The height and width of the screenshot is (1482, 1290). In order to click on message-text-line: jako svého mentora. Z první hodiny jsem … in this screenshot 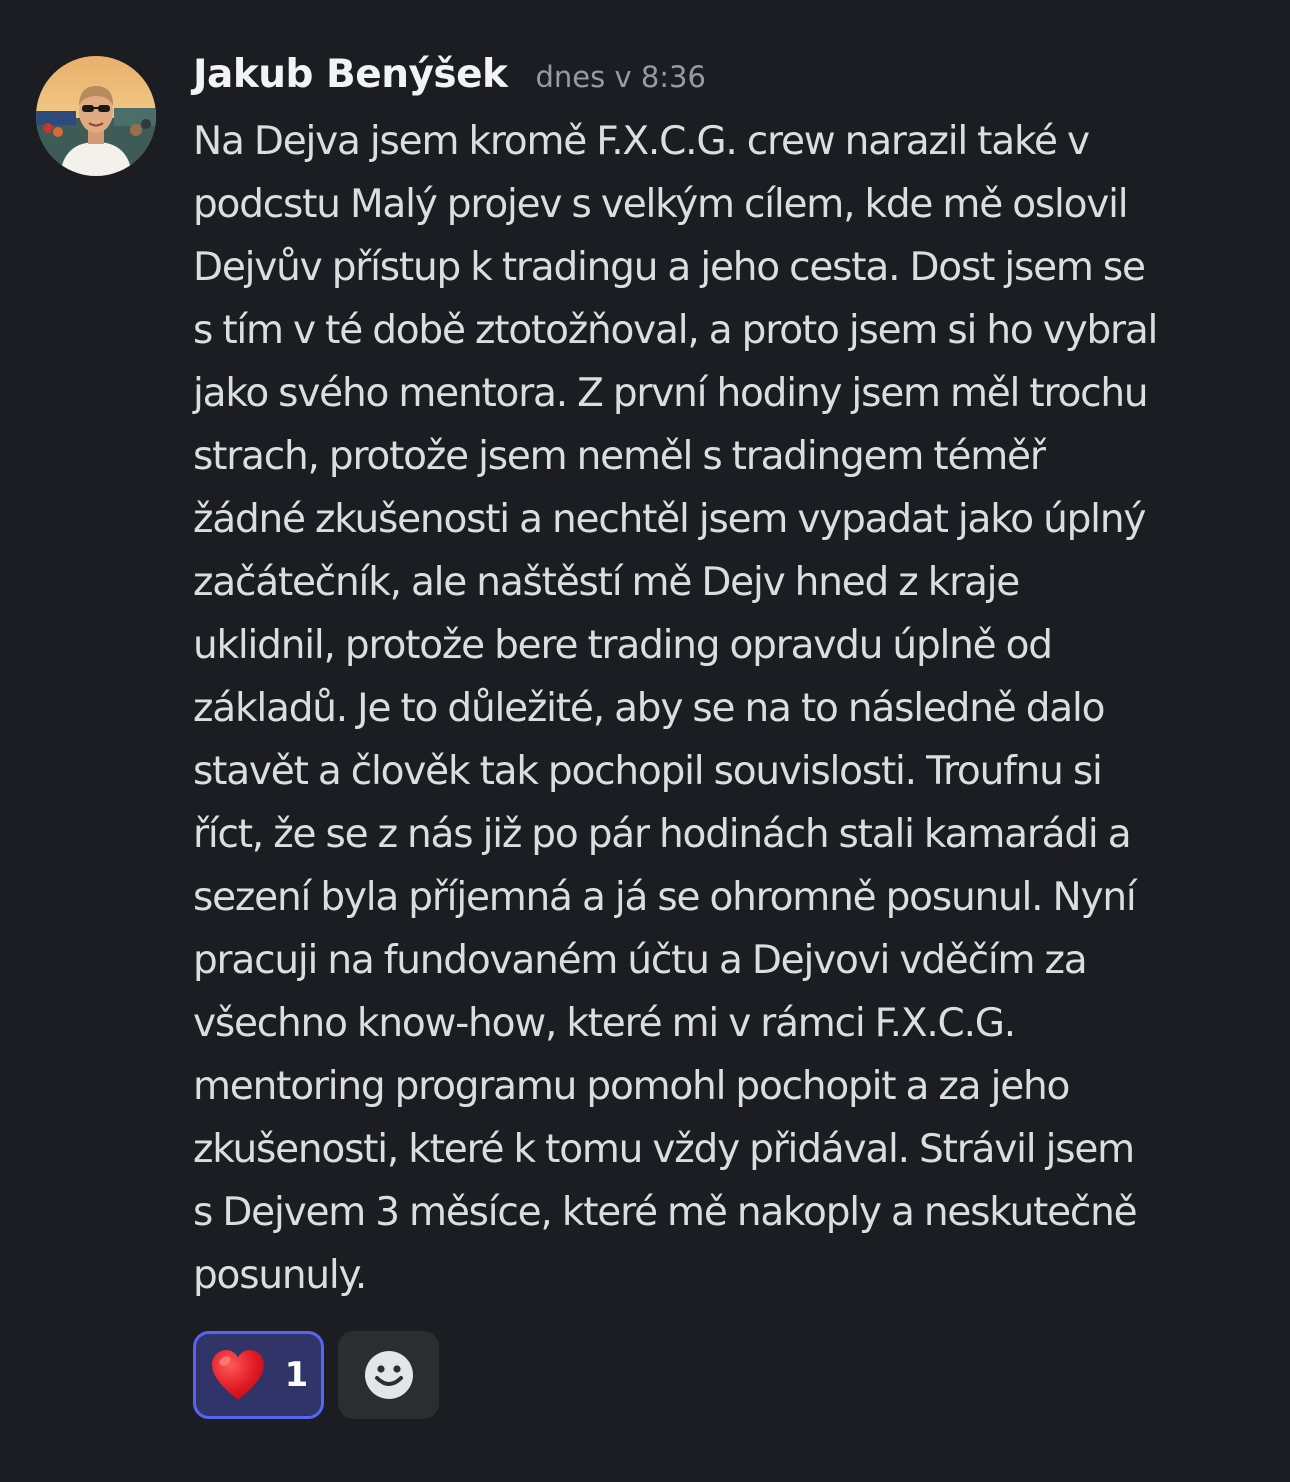, I will do `click(671, 393)`.